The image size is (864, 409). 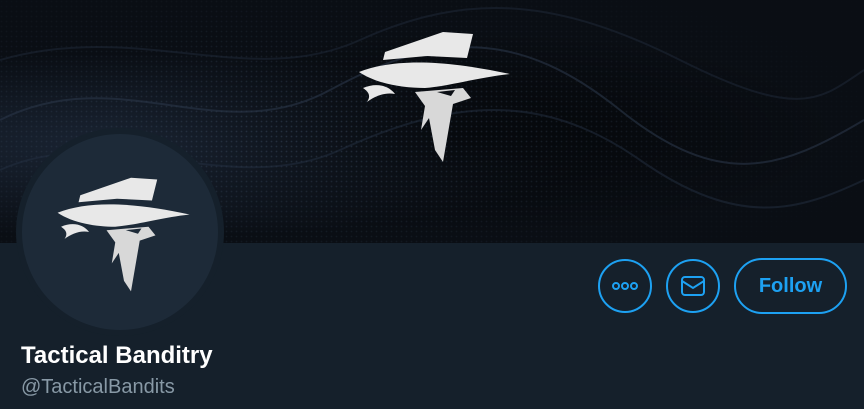 What do you see at coordinates (790, 286) in the screenshot?
I see `follow-button: Follow` at bounding box center [790, 286].